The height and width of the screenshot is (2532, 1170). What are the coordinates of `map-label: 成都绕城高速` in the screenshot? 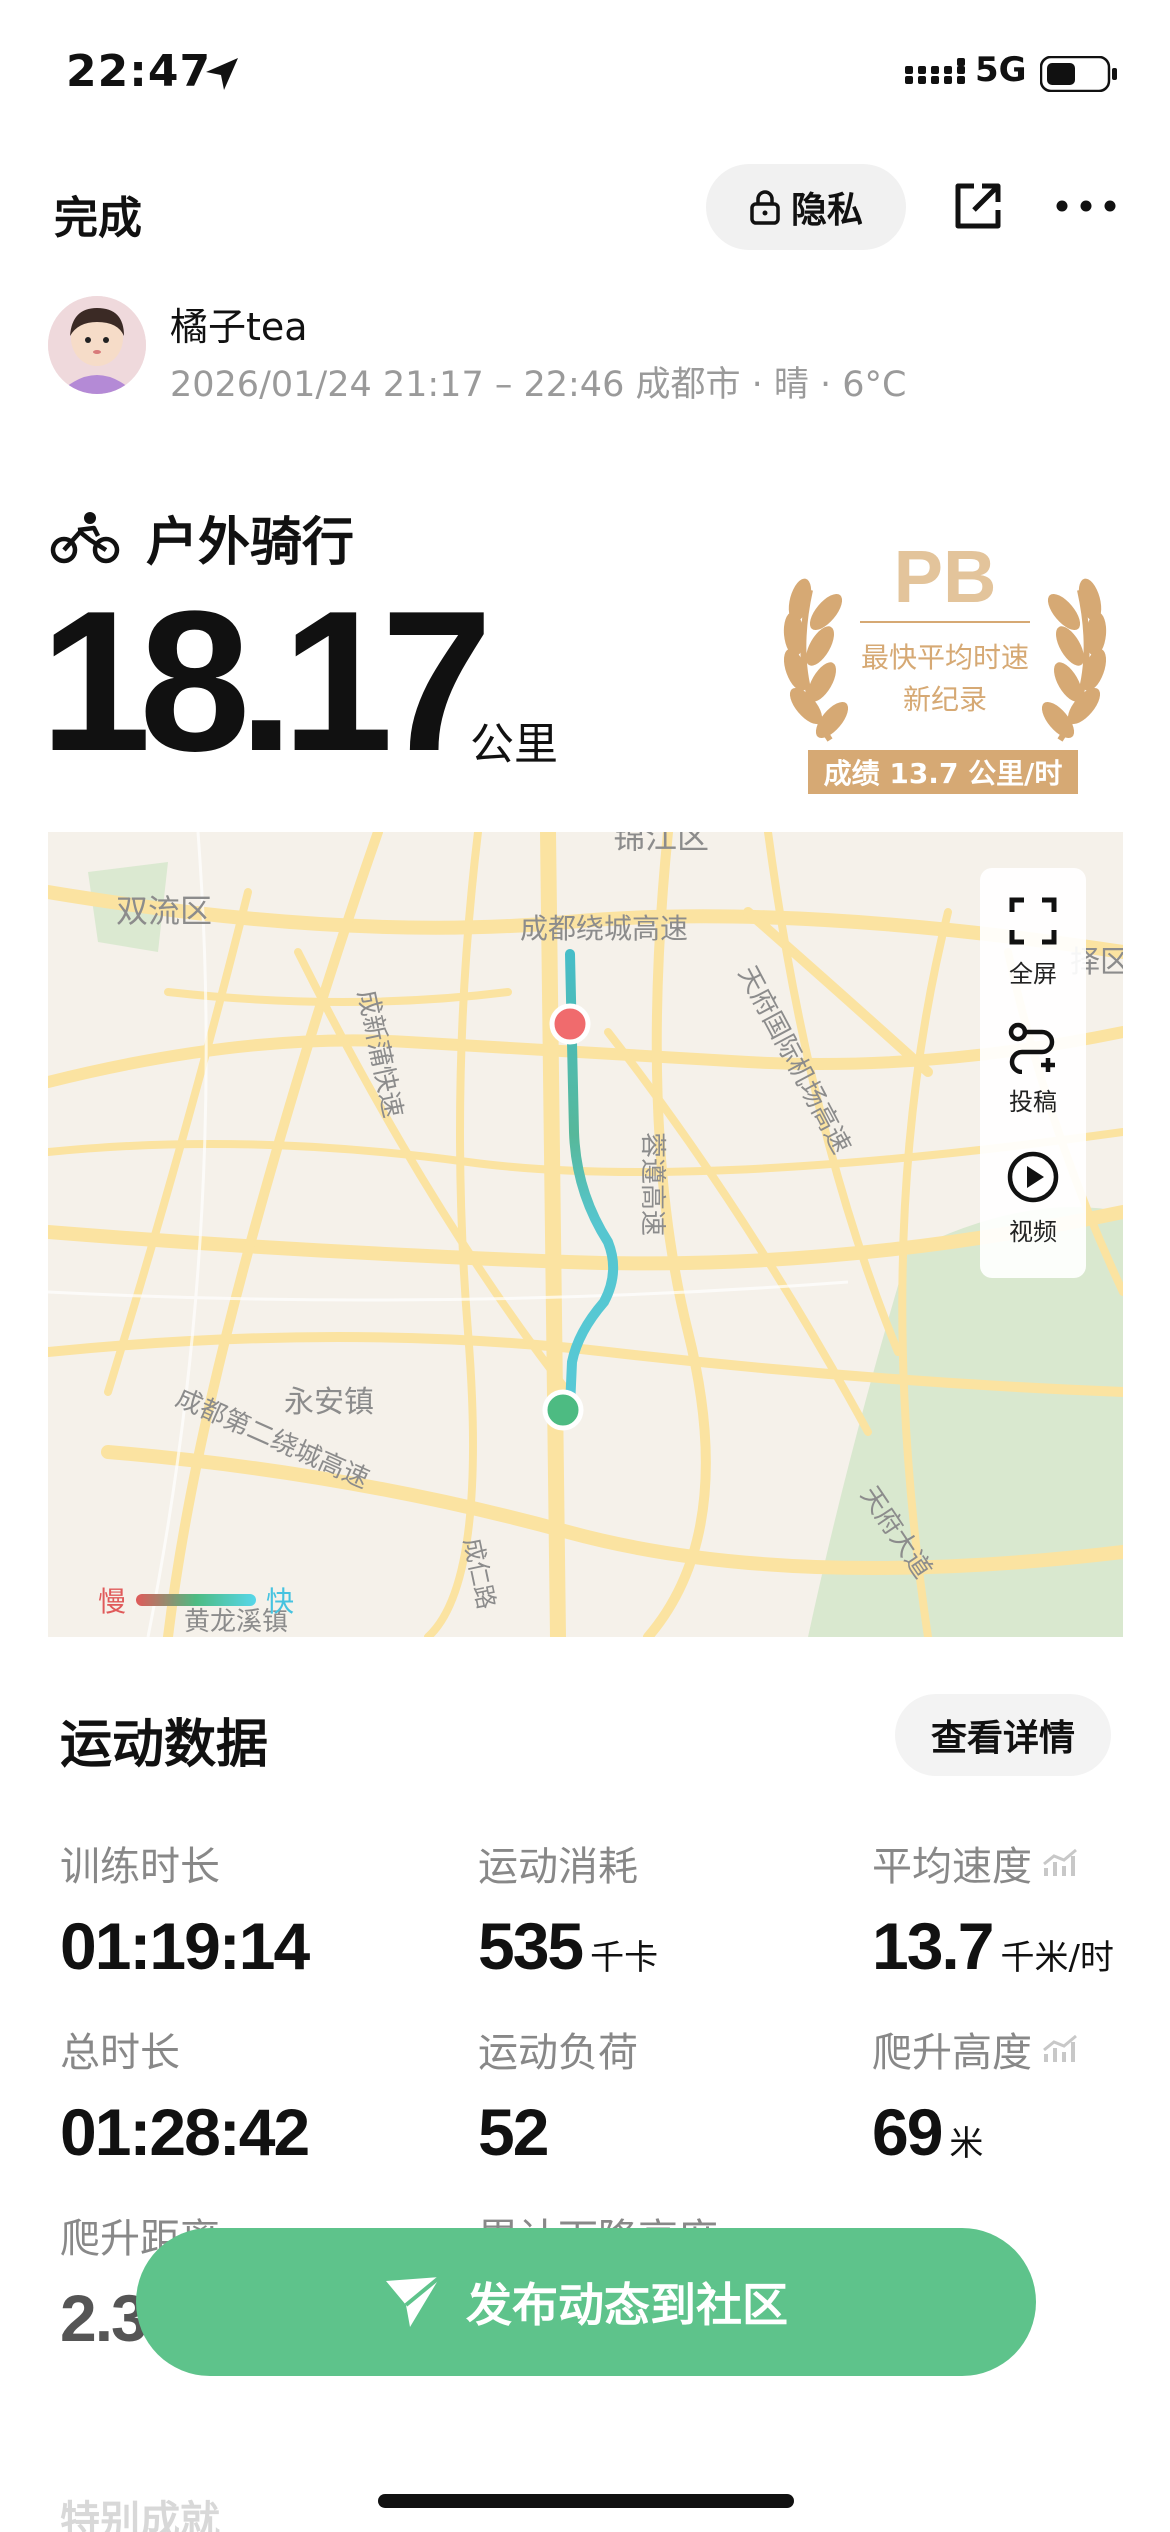 It's located at (604, 928).